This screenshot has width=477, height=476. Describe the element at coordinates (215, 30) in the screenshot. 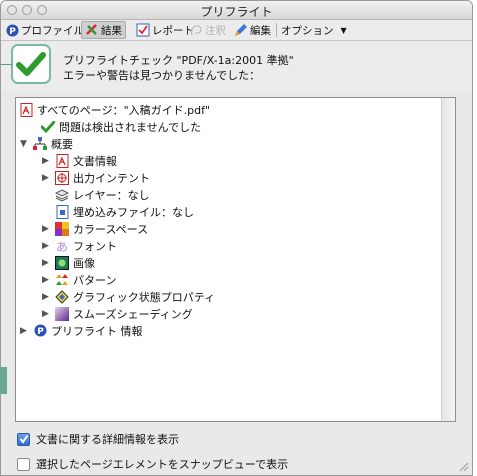

I see `comment-label: 注釈` at that location.